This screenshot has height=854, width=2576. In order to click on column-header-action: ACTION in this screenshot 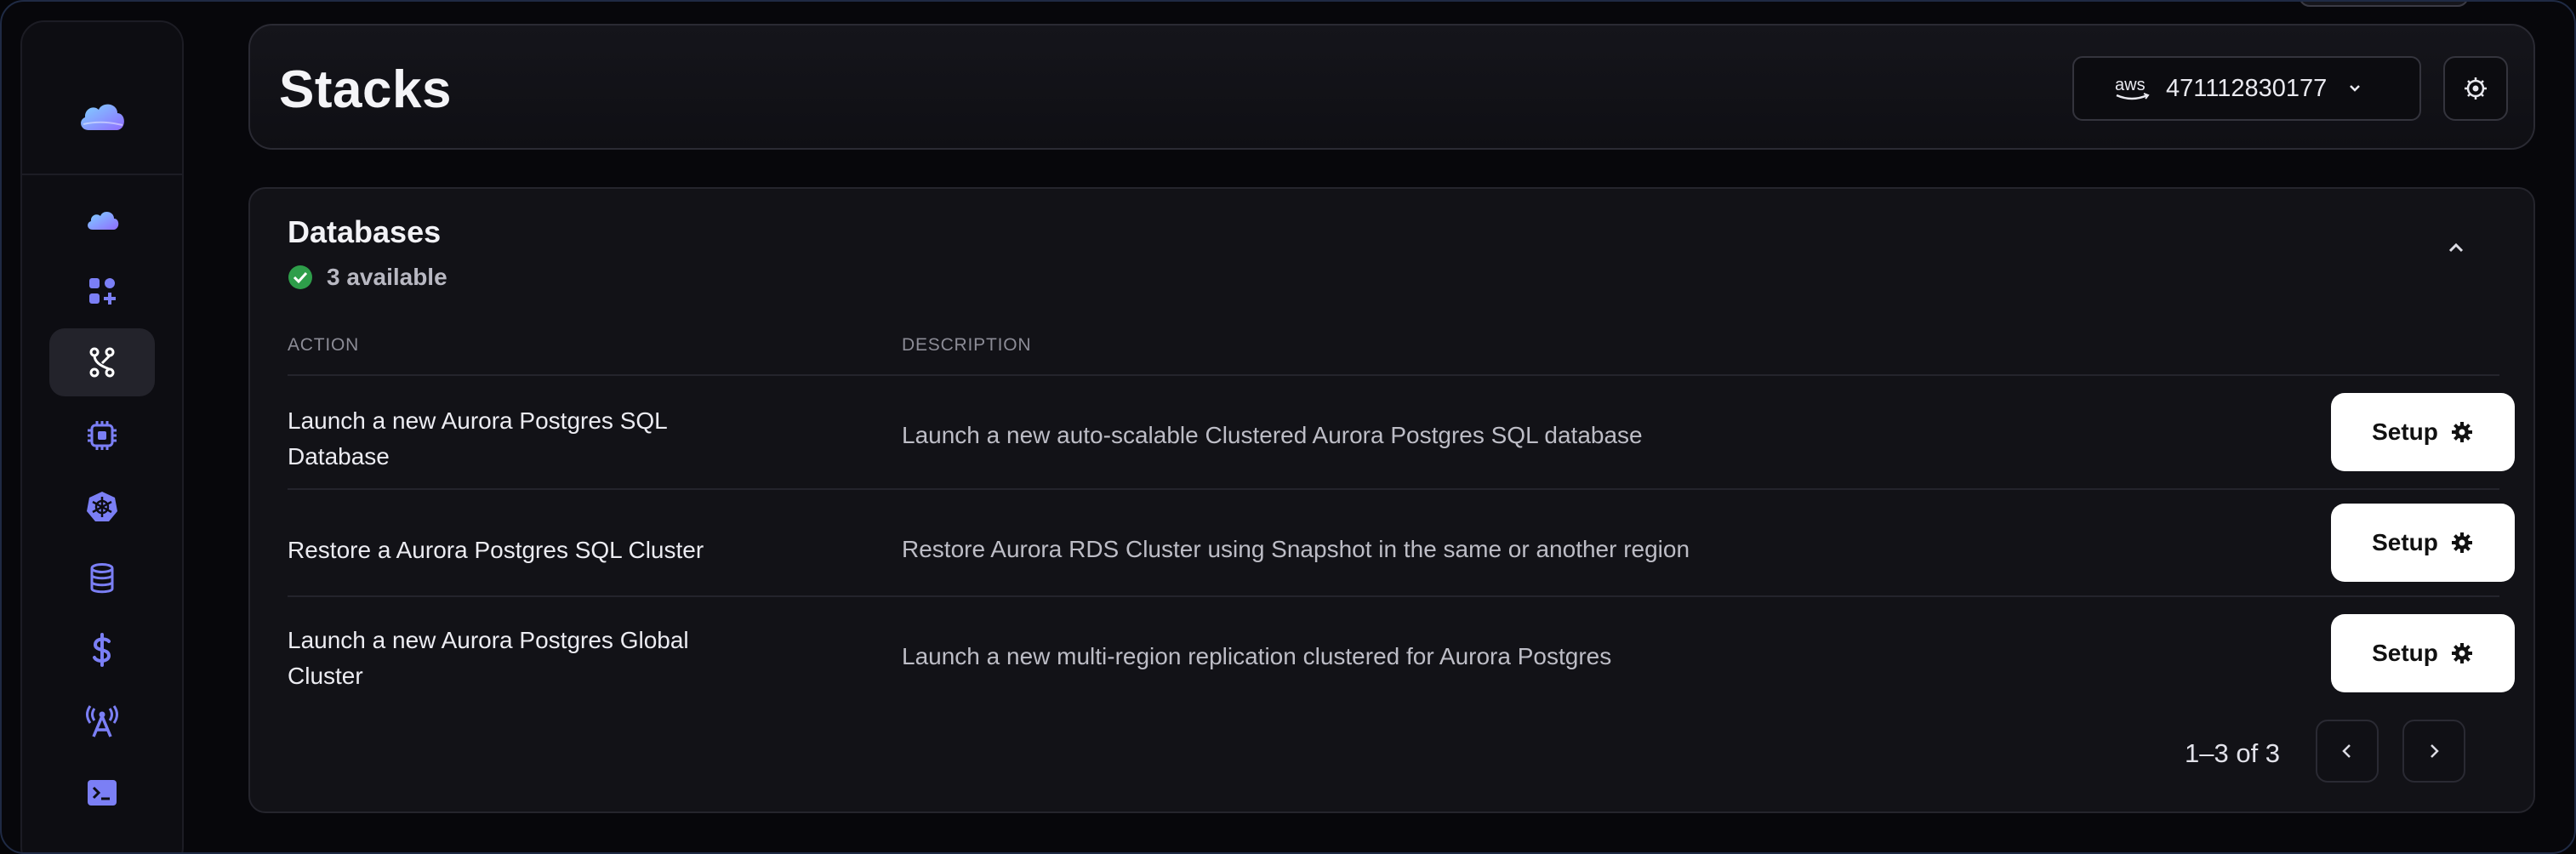, I will do `click(324, 345)`.